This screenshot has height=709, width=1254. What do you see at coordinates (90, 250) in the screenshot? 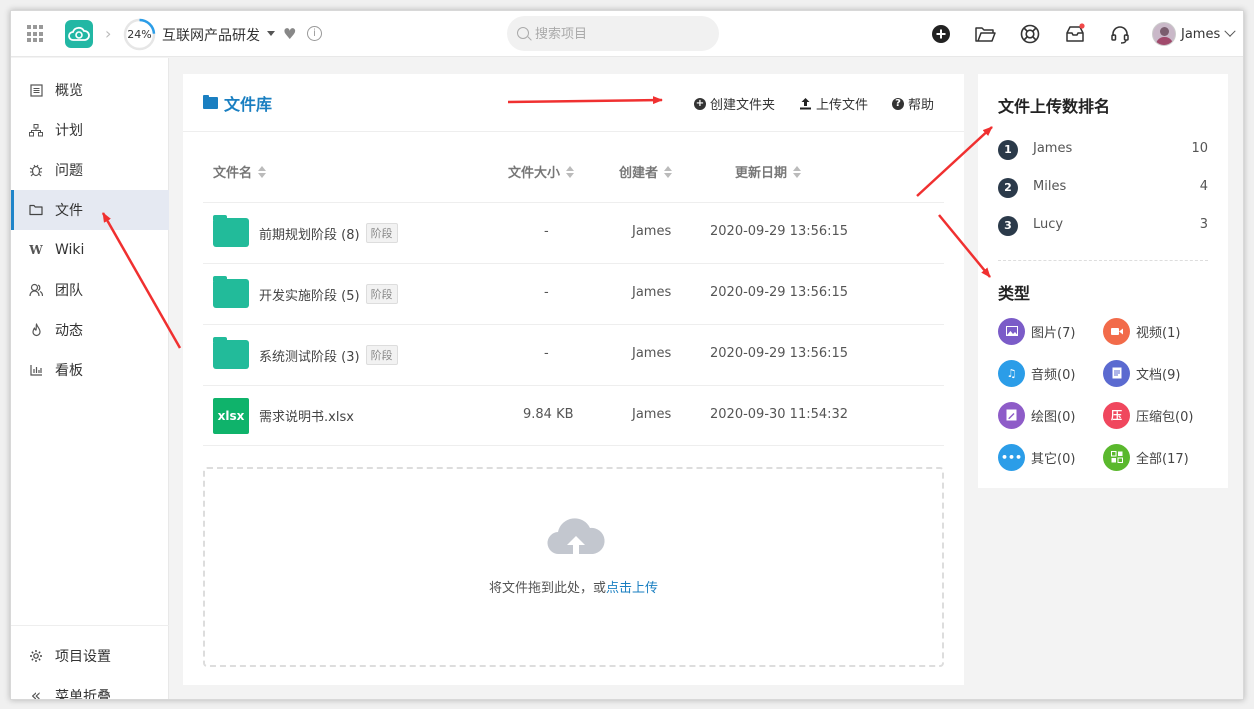
I see `sidebar-item-wiki: W Wiki` at bounding box center [90, 250].